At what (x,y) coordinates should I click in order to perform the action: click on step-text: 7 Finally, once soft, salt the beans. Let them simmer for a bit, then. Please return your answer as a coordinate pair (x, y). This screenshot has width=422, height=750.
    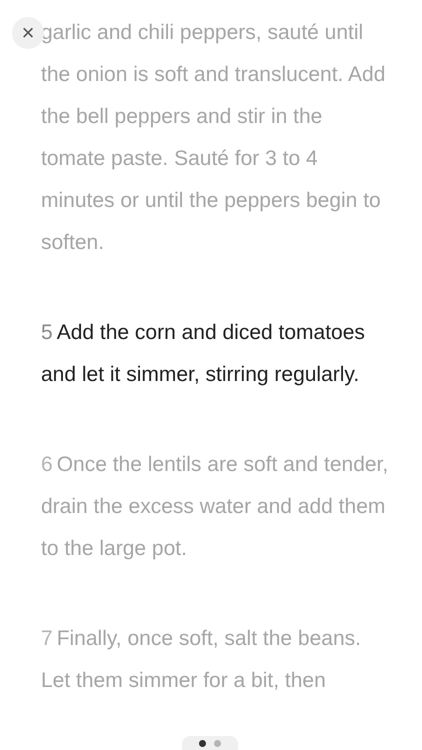
    Looking at the image, I should click on (201, 660).